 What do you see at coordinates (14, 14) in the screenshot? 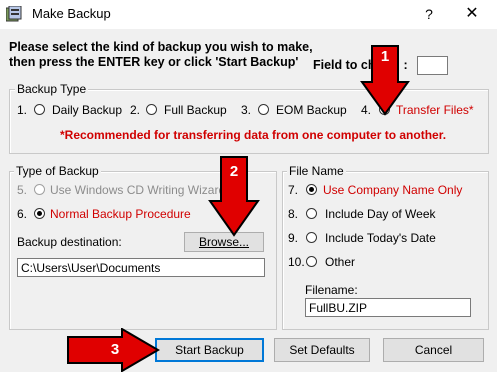
I see `app-icon` at bounding box center [14, 14].